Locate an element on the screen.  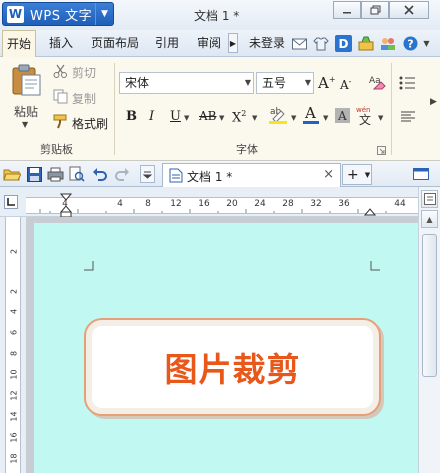
ruler-label: 8 is located at coordinates (148, 204).